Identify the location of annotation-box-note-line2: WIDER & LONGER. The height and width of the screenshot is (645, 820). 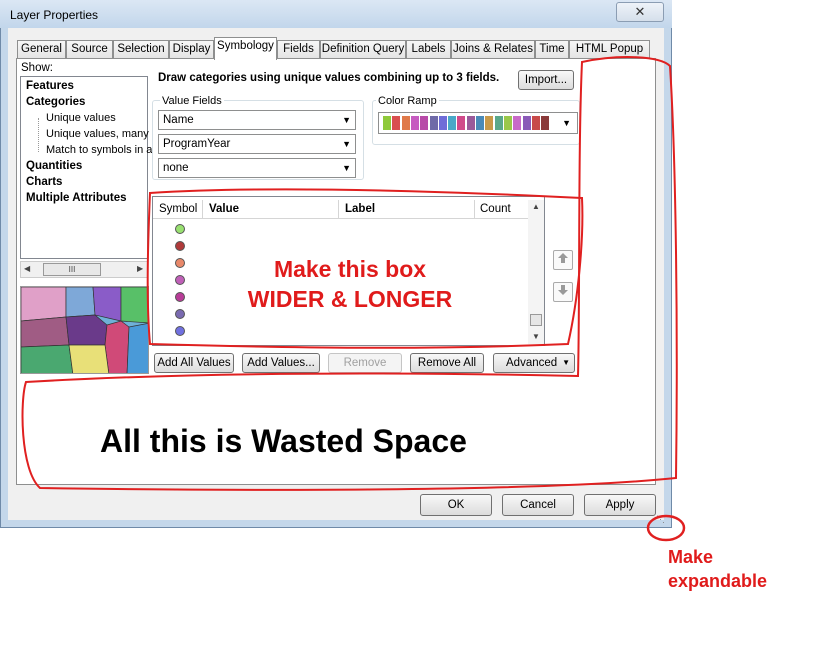
(350, 299).